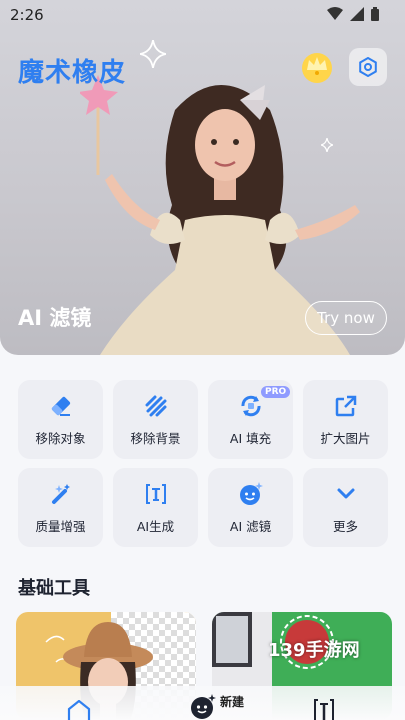 This screenshot has width=405, height=720. Describe the element at coordinates (54, 588) in the screenshot. I see `section-title: 基础工具` at that location.